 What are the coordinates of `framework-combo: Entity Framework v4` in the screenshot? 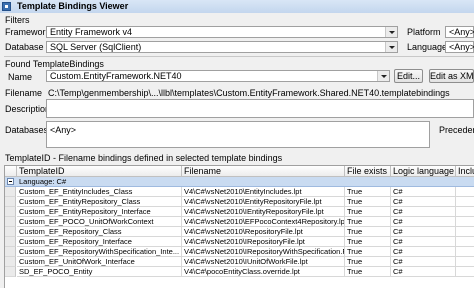 It's located at (222, 32).